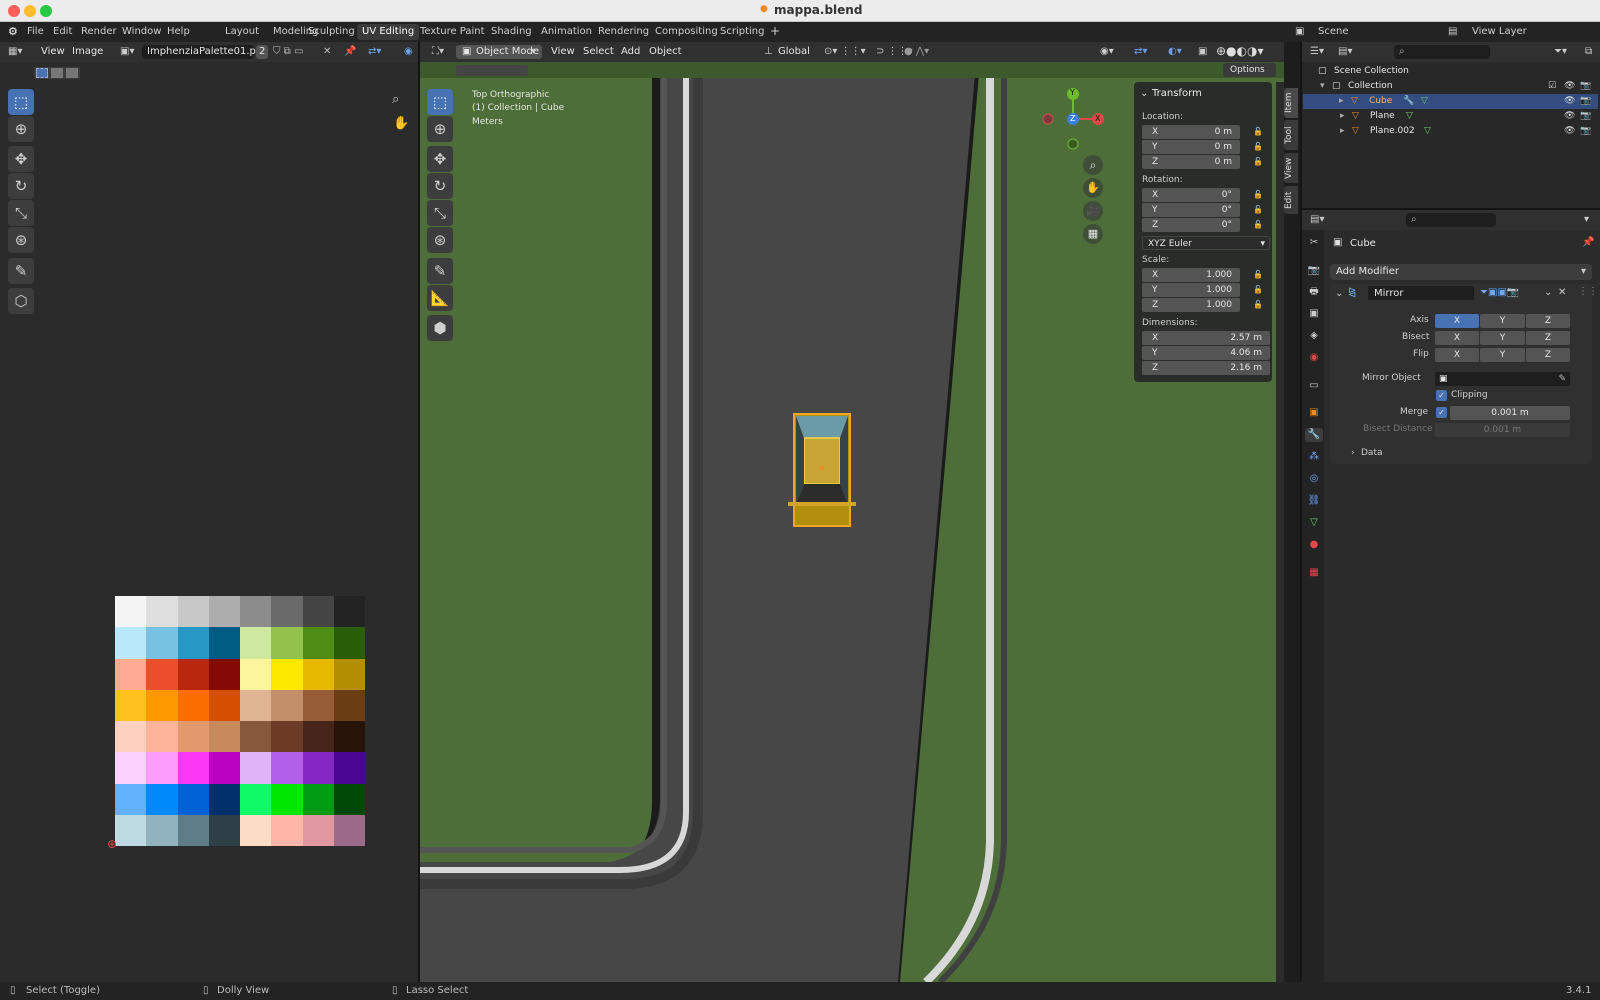 This screenshot has height=1000, width=1600. I want to click on transform-header: Transform, so click(1177, 93).